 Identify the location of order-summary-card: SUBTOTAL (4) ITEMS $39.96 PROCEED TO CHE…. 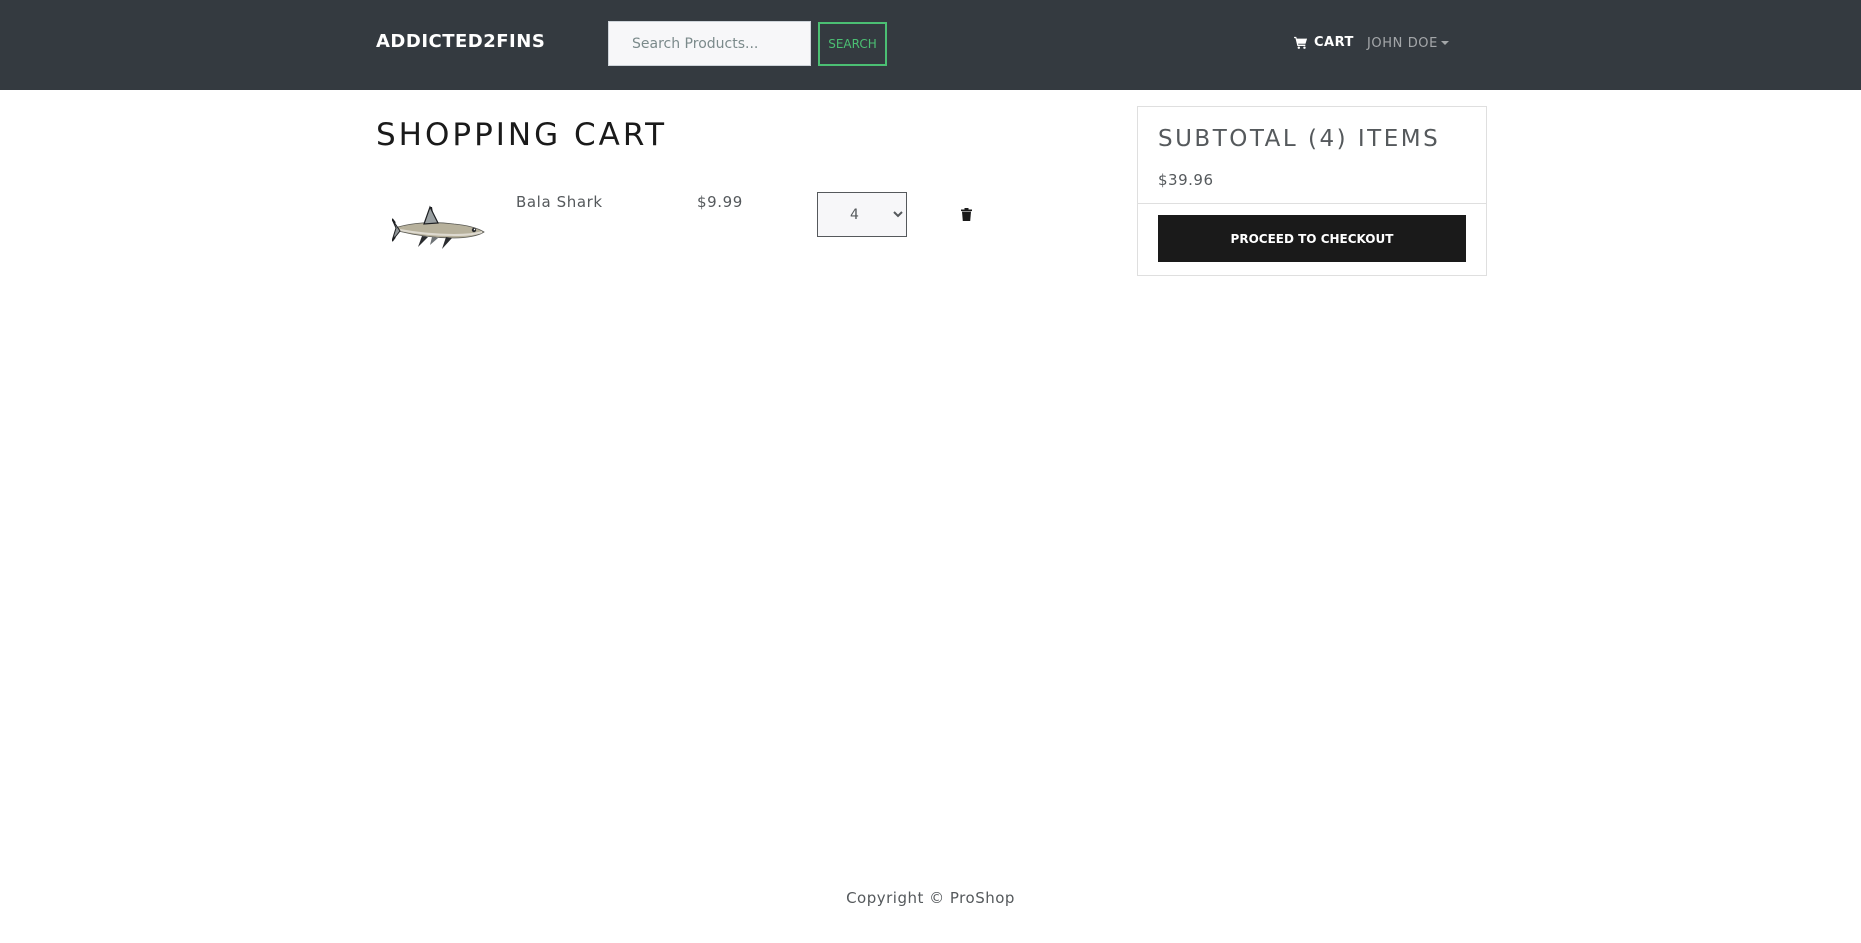
(1312, 191).